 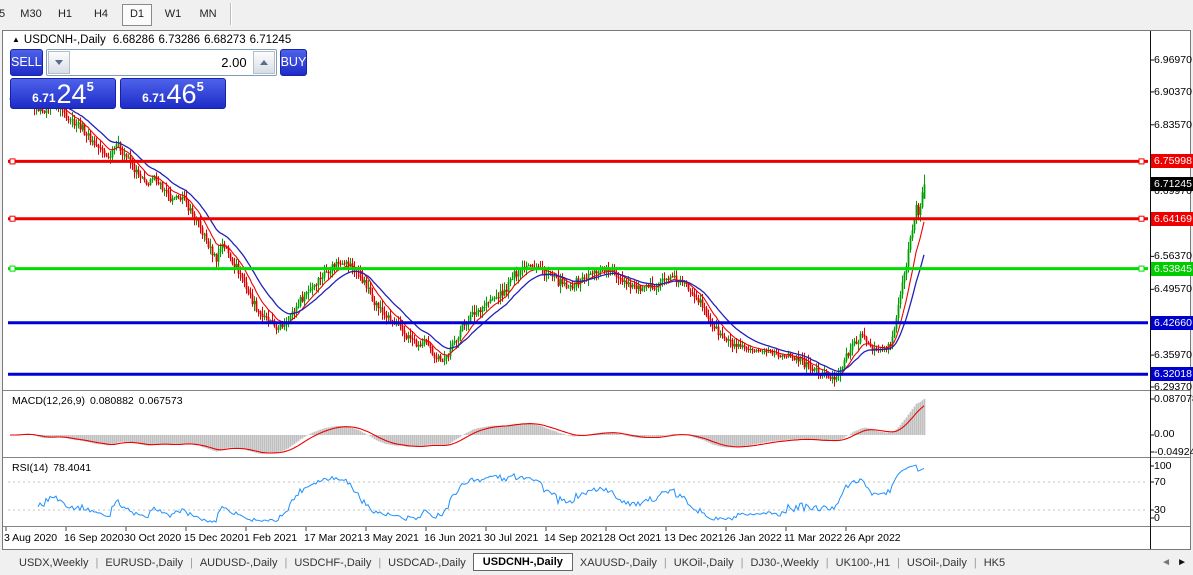 What do you see at coordinates (90, 86) in the screenshot?
I see `sell-price-sup: 5` at bounding box center [90, 86].